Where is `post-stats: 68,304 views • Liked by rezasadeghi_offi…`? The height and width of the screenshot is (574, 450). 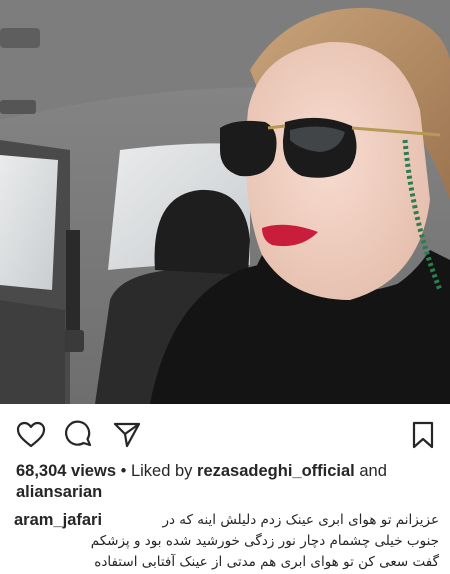 post-stats: 68,304 views • Liked by rezasadeghi_offi… is located at coordinates (228, 482).